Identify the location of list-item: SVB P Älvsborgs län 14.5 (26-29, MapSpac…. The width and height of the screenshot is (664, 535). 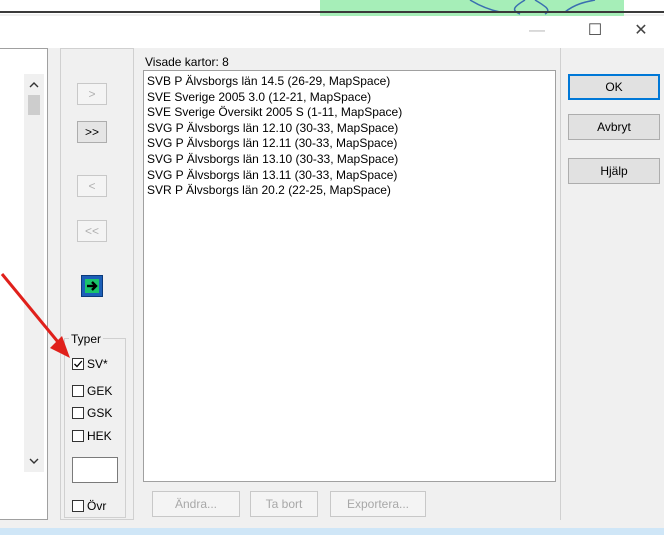
(351, 82).